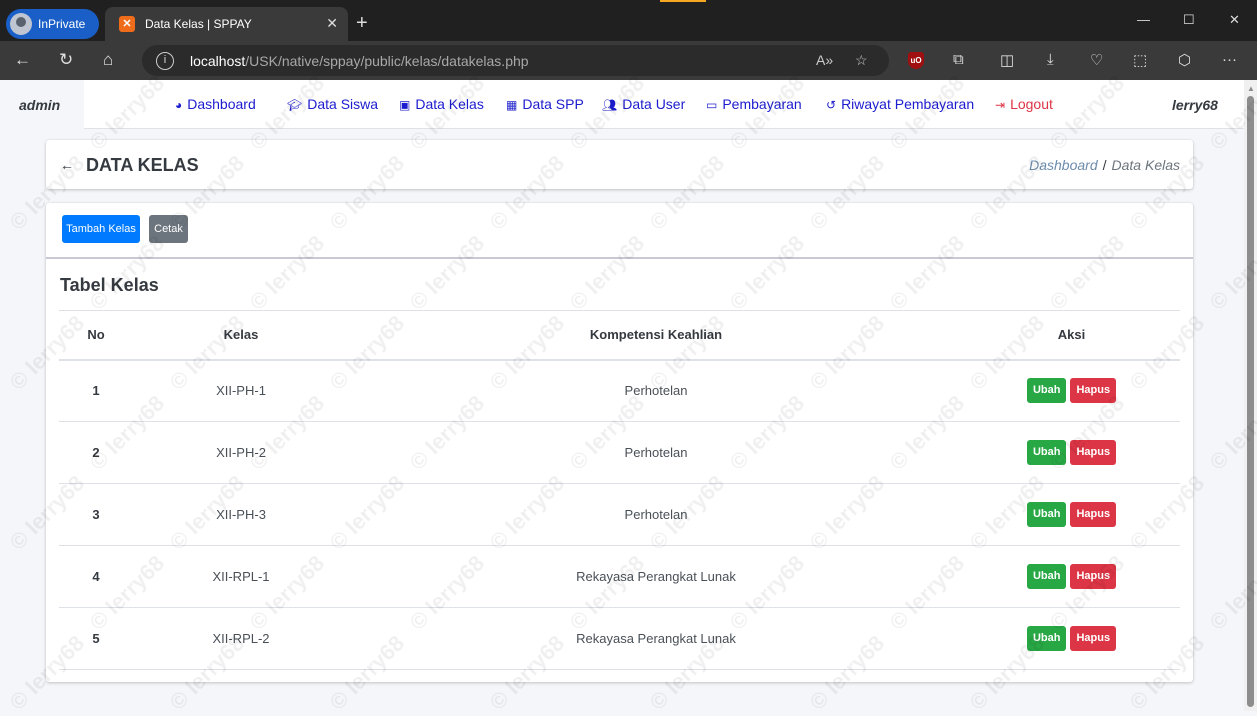  Describe the element at coordinates (21, 24) in the screenshot. I see `profile-icon` at that location.